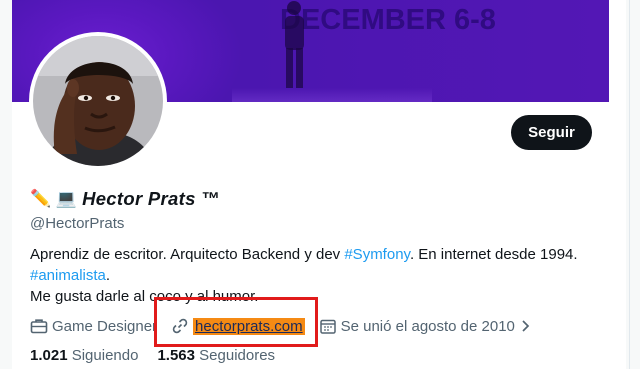  I want to click on bio-line-3: Me gusta darle al coco y al humor., so click(144, 296).